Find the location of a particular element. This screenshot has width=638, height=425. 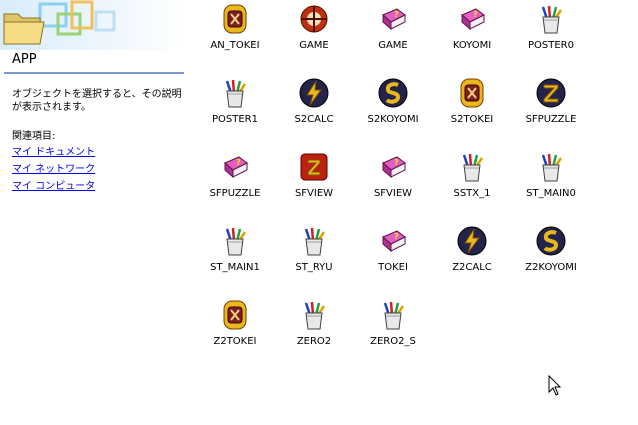

file-item: S2TOKEI is located at coordinates (472, 105).